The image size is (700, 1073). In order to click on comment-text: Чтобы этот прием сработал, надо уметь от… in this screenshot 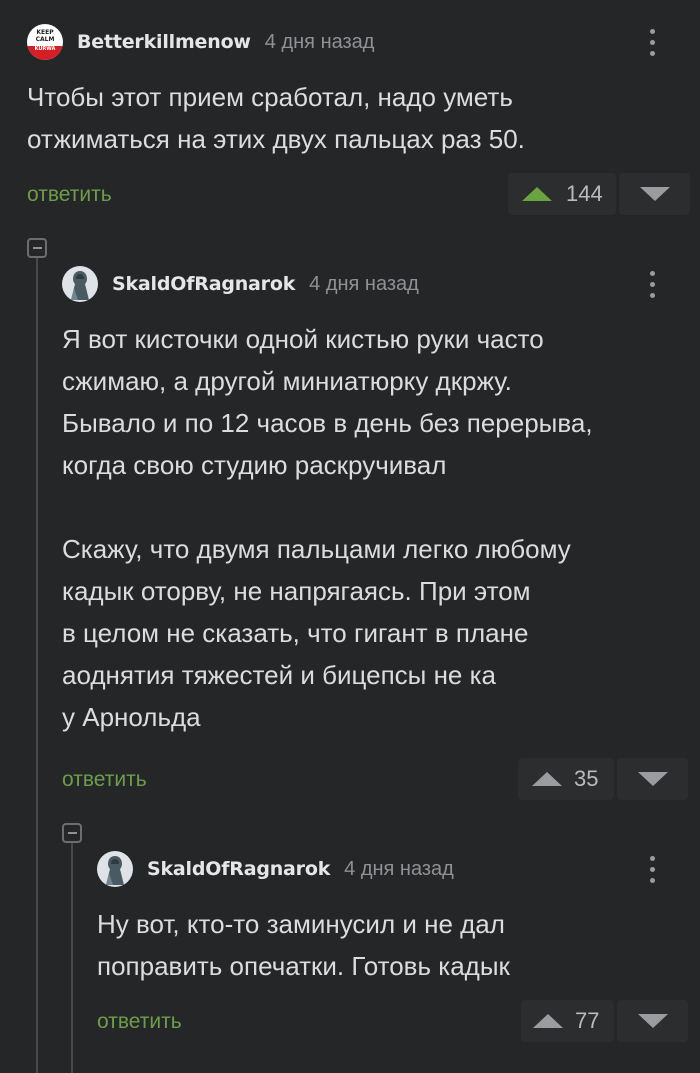, I will do `click(276, 118)`.